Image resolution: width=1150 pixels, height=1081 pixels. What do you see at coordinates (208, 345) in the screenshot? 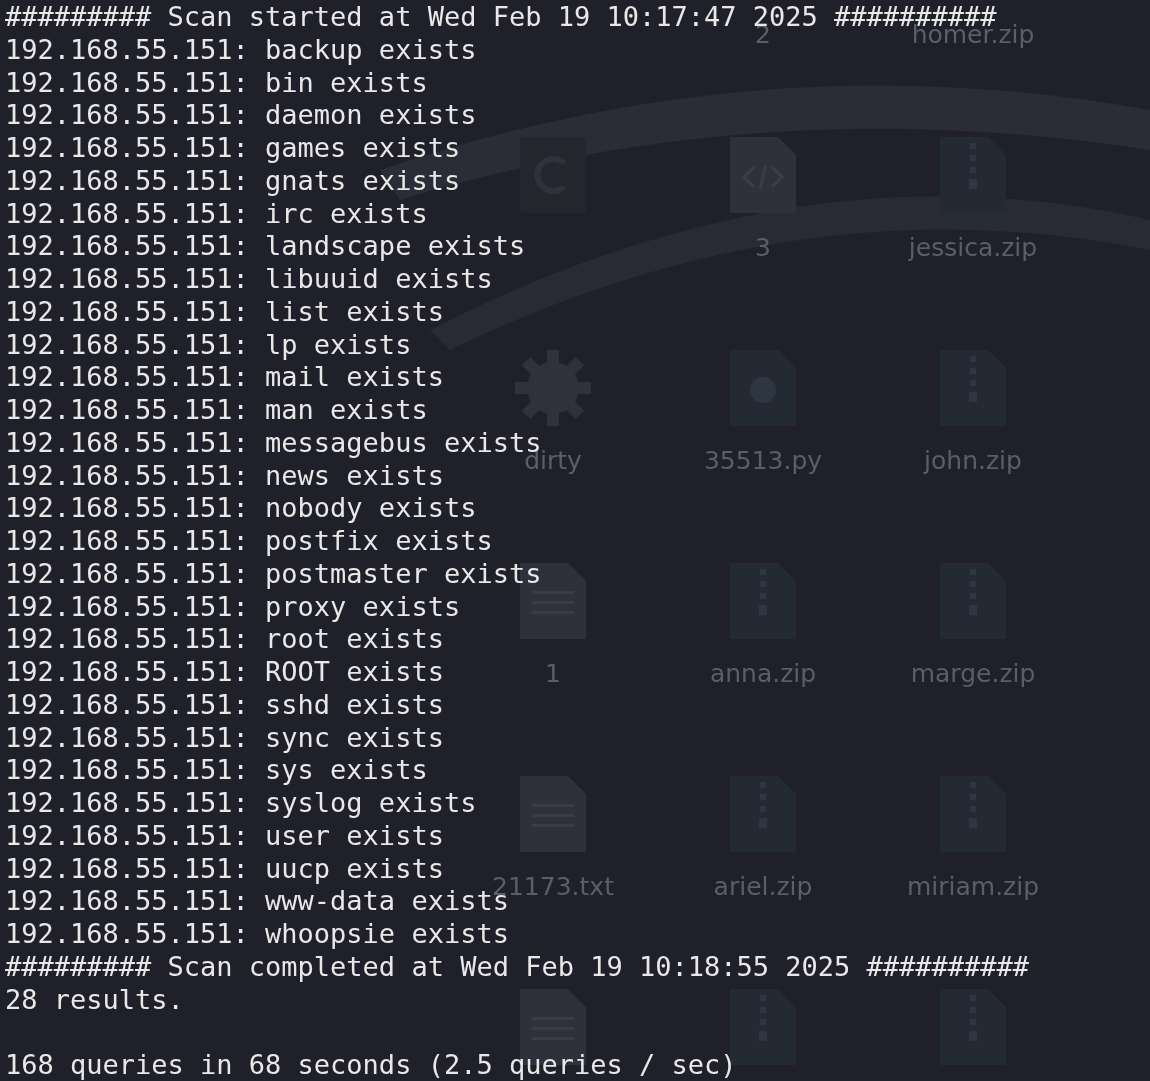
I see `terminal-line: 192.168.55.151: lp exists` at bounding box center [208, 345].